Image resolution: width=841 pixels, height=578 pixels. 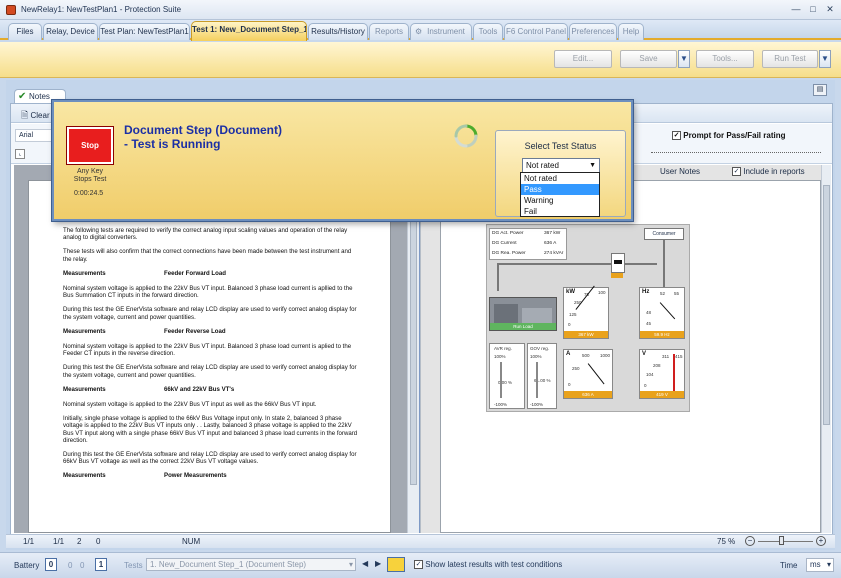 What do you see at coordinates (631, 31) in the screenshot?
I see `tab-help: Help` at bounding box center [631, 31].